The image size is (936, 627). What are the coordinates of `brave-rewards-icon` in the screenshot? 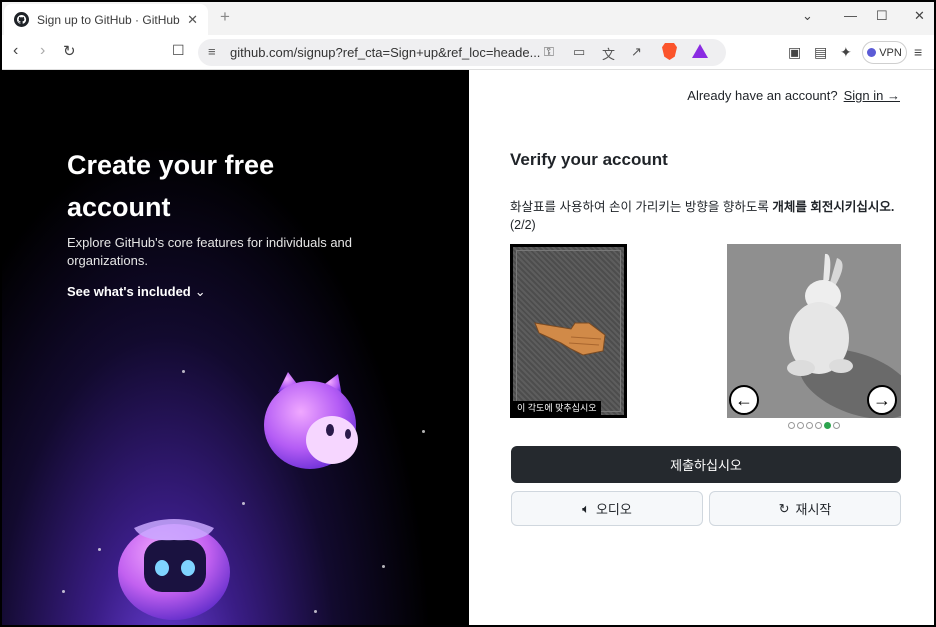 It's located at (700, 51).